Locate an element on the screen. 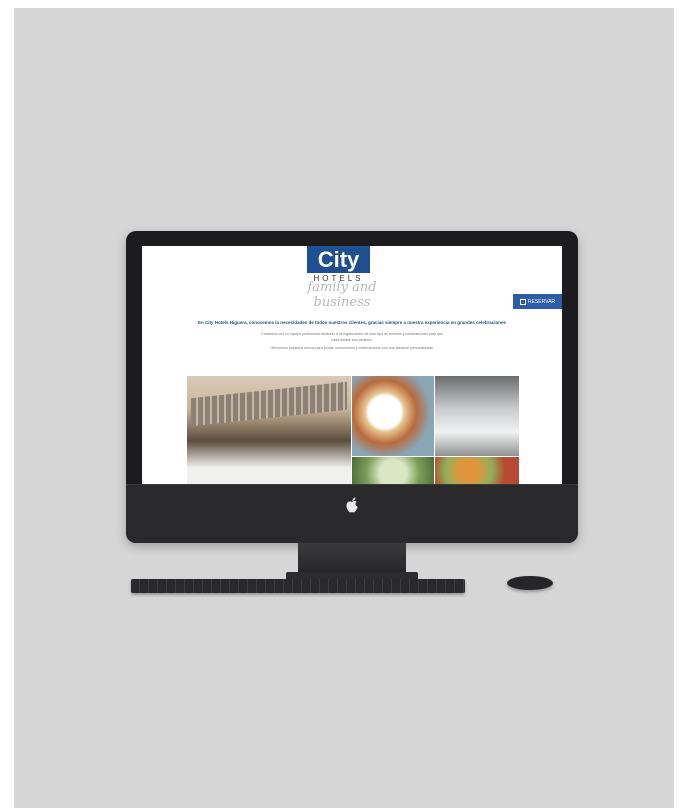 The width and height of the screenshot is (683, 812). monitor-chin is located at coordinates (352, 513).